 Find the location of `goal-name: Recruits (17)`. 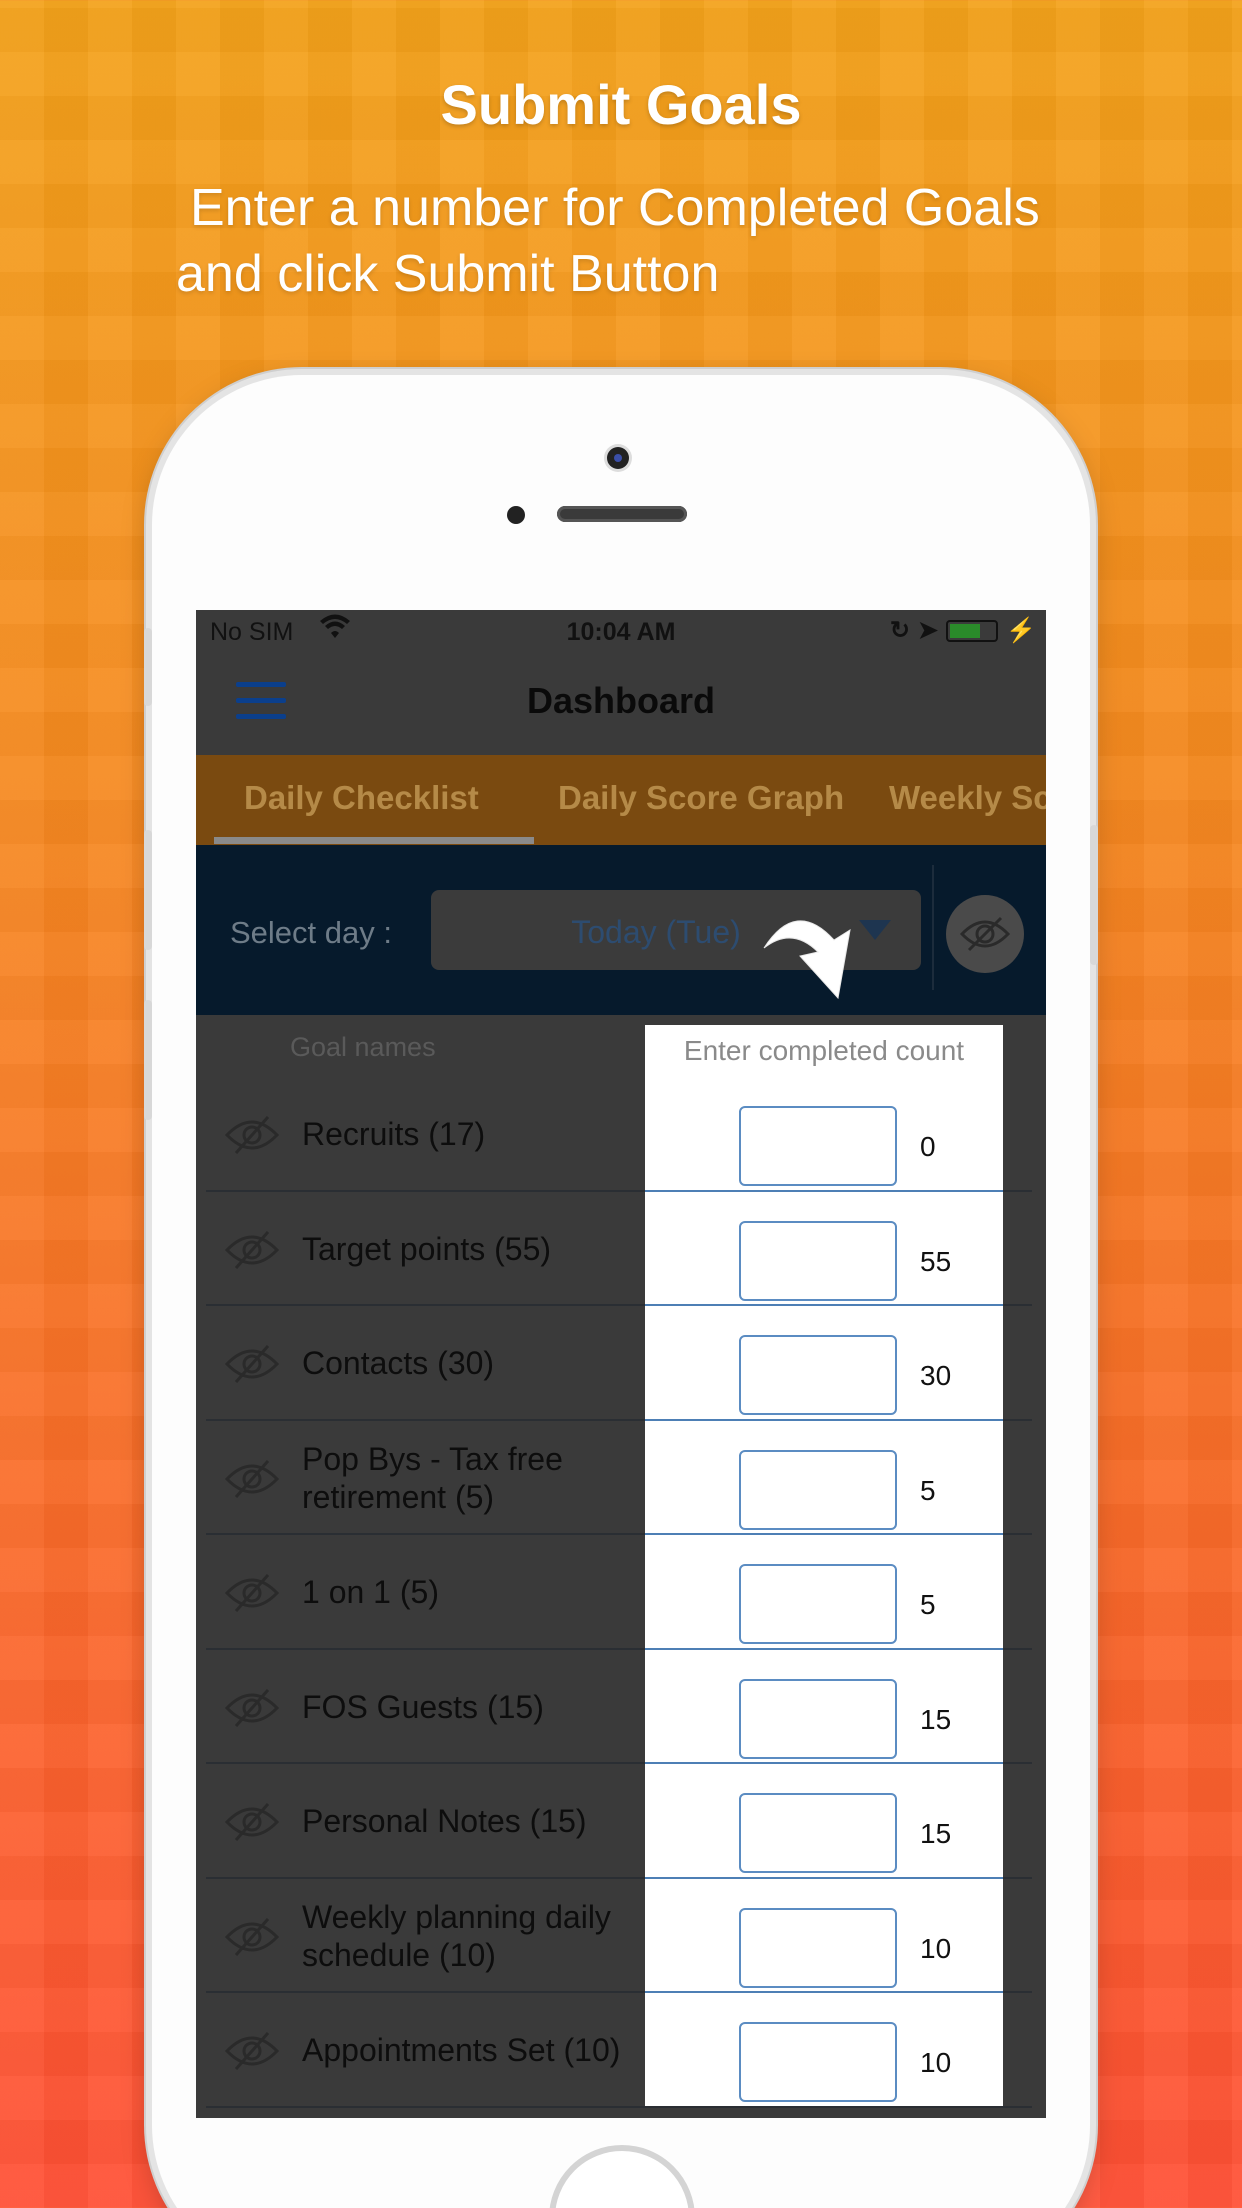

goal-name: Recruits (17) is located at coordinates (394, 1134).